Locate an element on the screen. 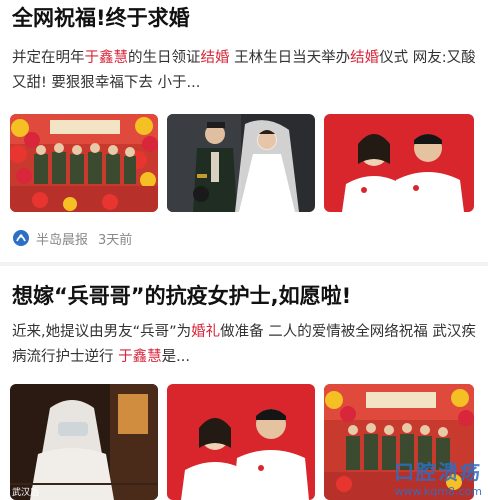 This screenshot has width=488, height=500. image-caption: 武汉后 is located at coordinates (26, 493).